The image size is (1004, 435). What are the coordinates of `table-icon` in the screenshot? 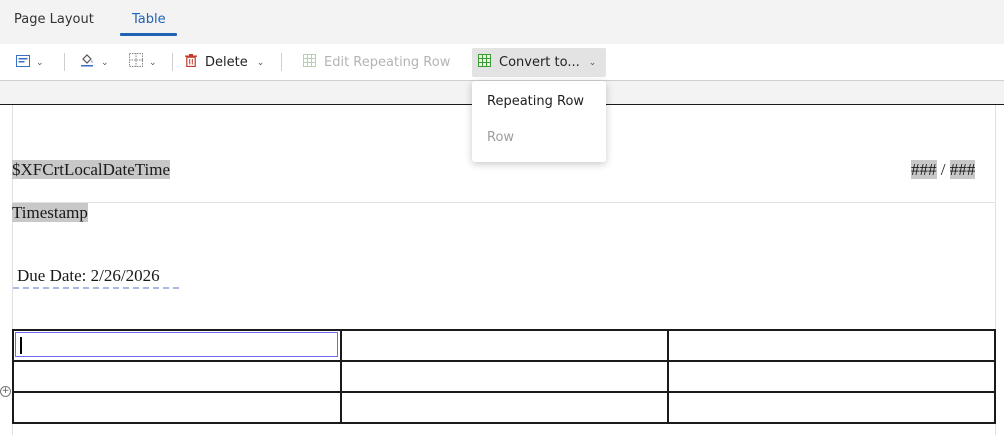 It's located at (309, 62).